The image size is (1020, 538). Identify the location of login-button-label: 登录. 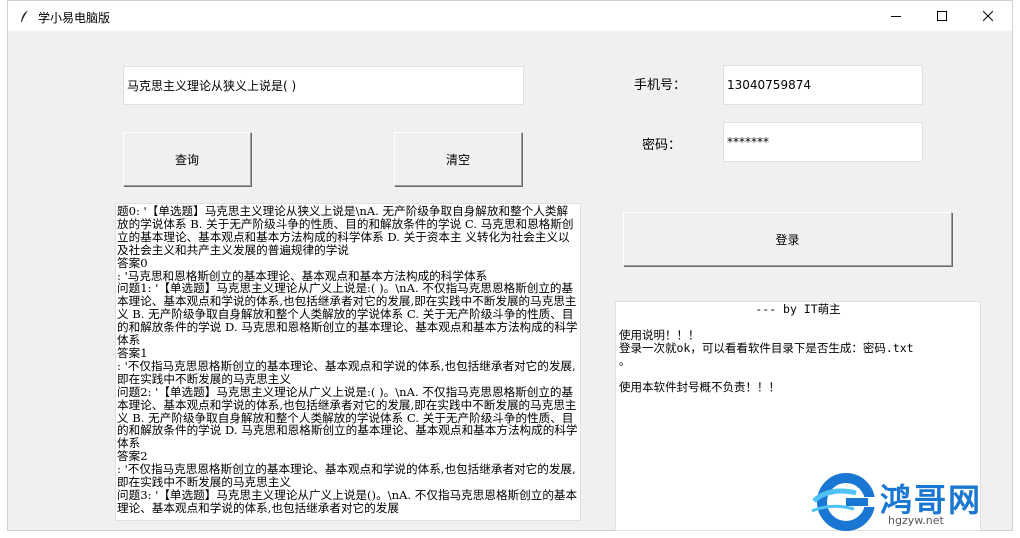
(787, 239).